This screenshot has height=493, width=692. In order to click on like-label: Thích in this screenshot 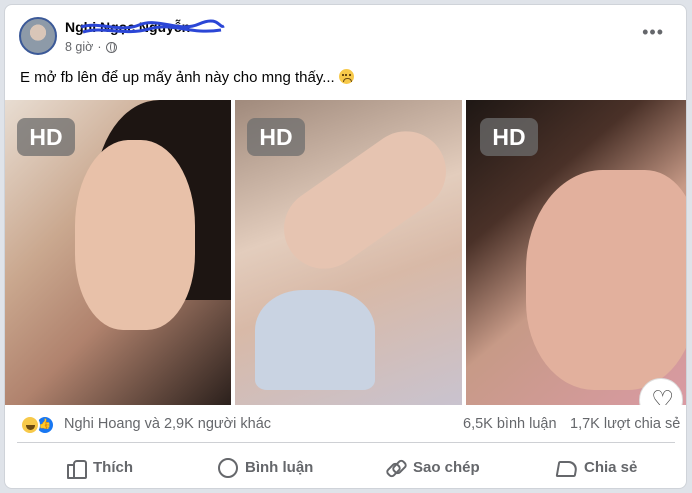, I will do `click(113, 467)`.